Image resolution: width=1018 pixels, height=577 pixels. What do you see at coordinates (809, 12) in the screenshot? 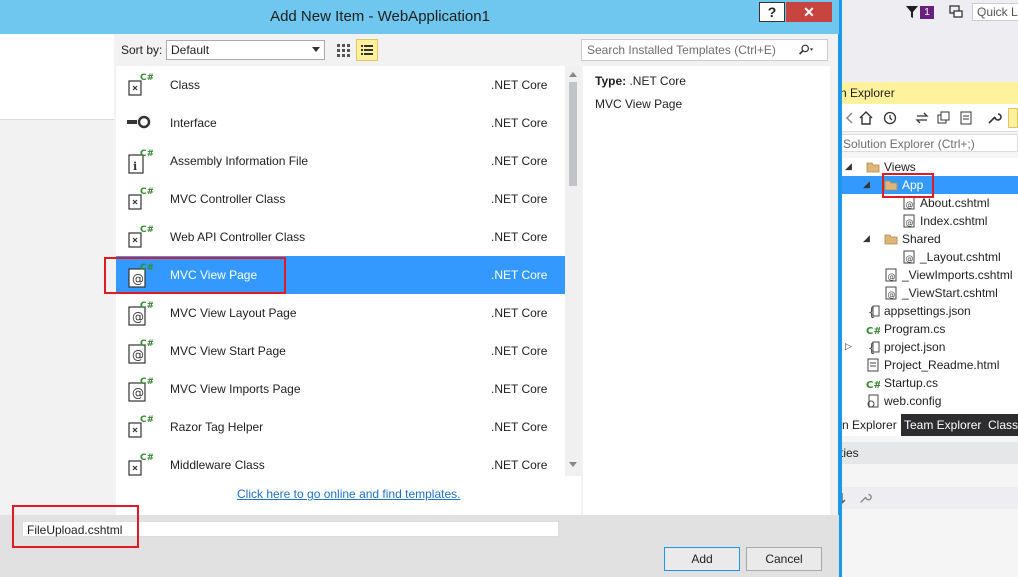
I see `close-button: ✕` at bounding box center [809, 12].